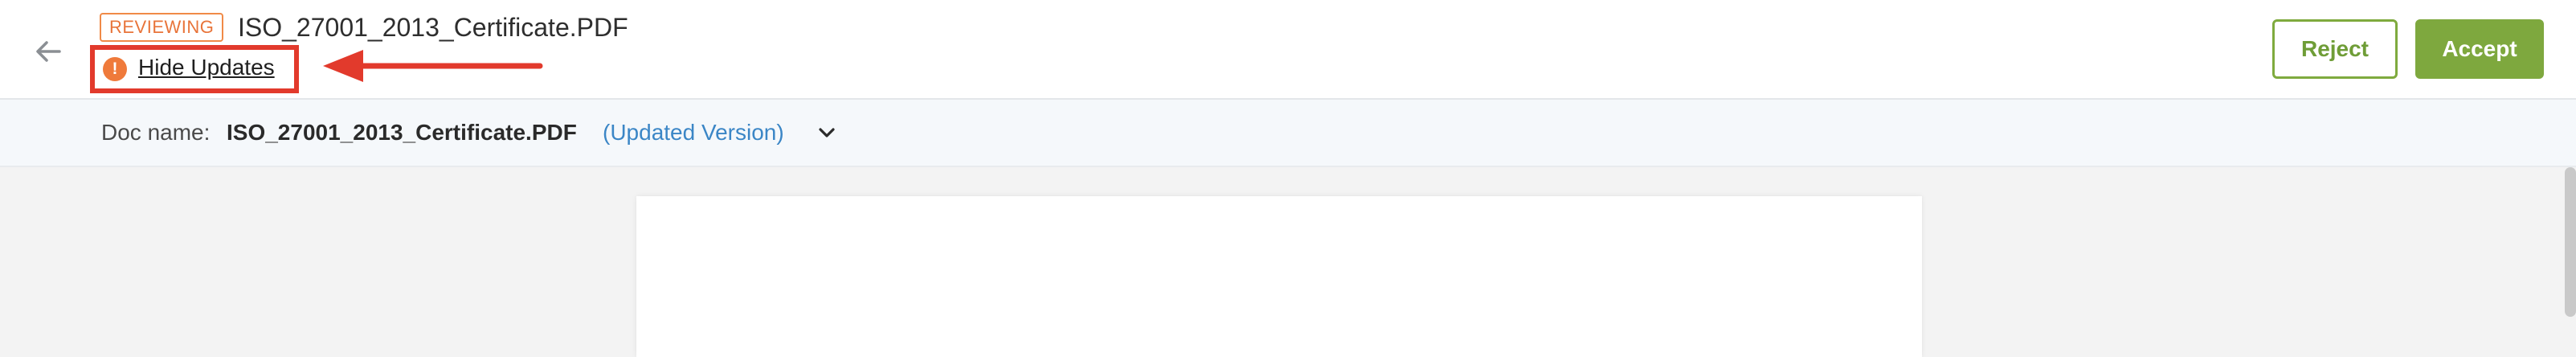 The image size is (2576, 357). Describe the element at coordinates (2335, 49) in the screenshot. I see `reject-button: Reject` at that location.